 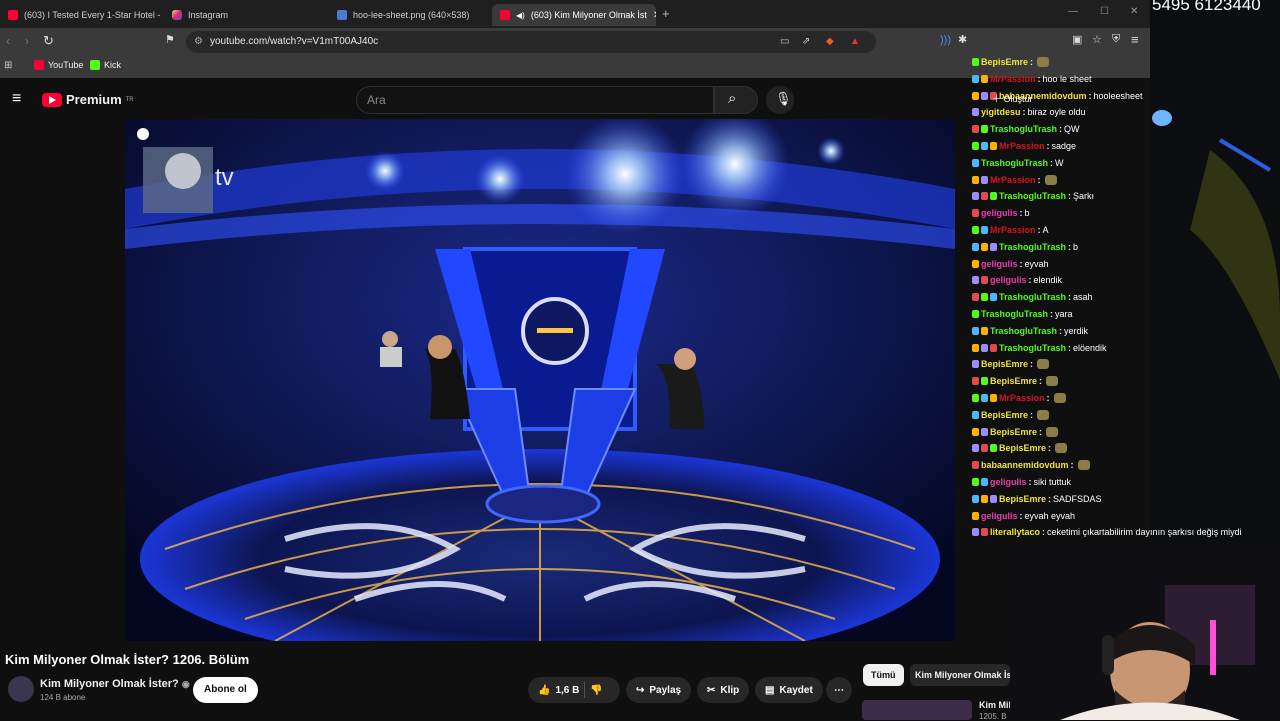 I want to click on channel-avatar, so click(x=21, y=689).